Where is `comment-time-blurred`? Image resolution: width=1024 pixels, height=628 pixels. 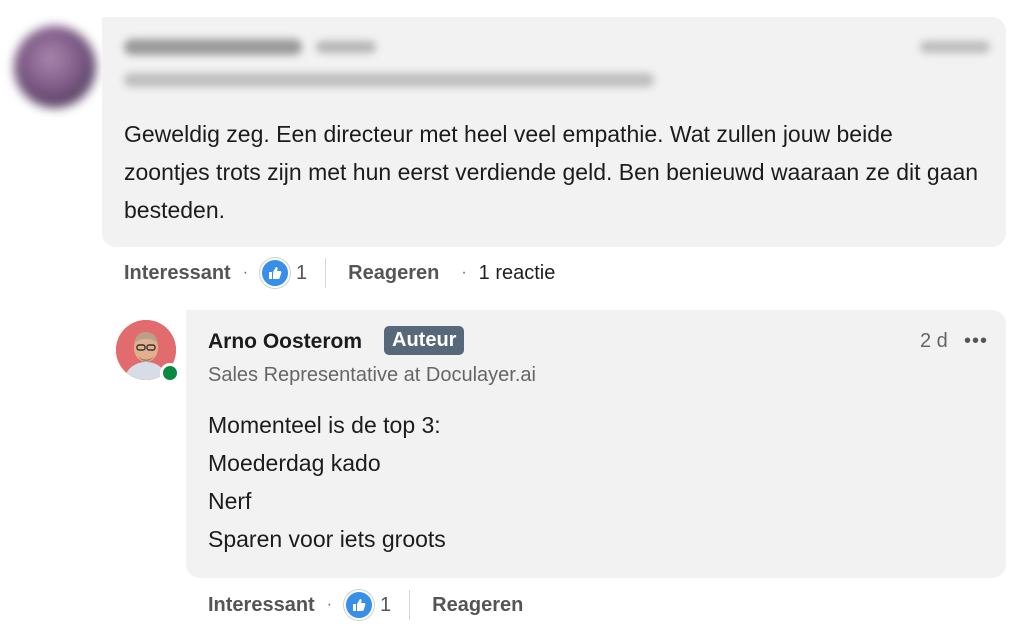
comment-time-blurred is located at coordinates (955, 47).